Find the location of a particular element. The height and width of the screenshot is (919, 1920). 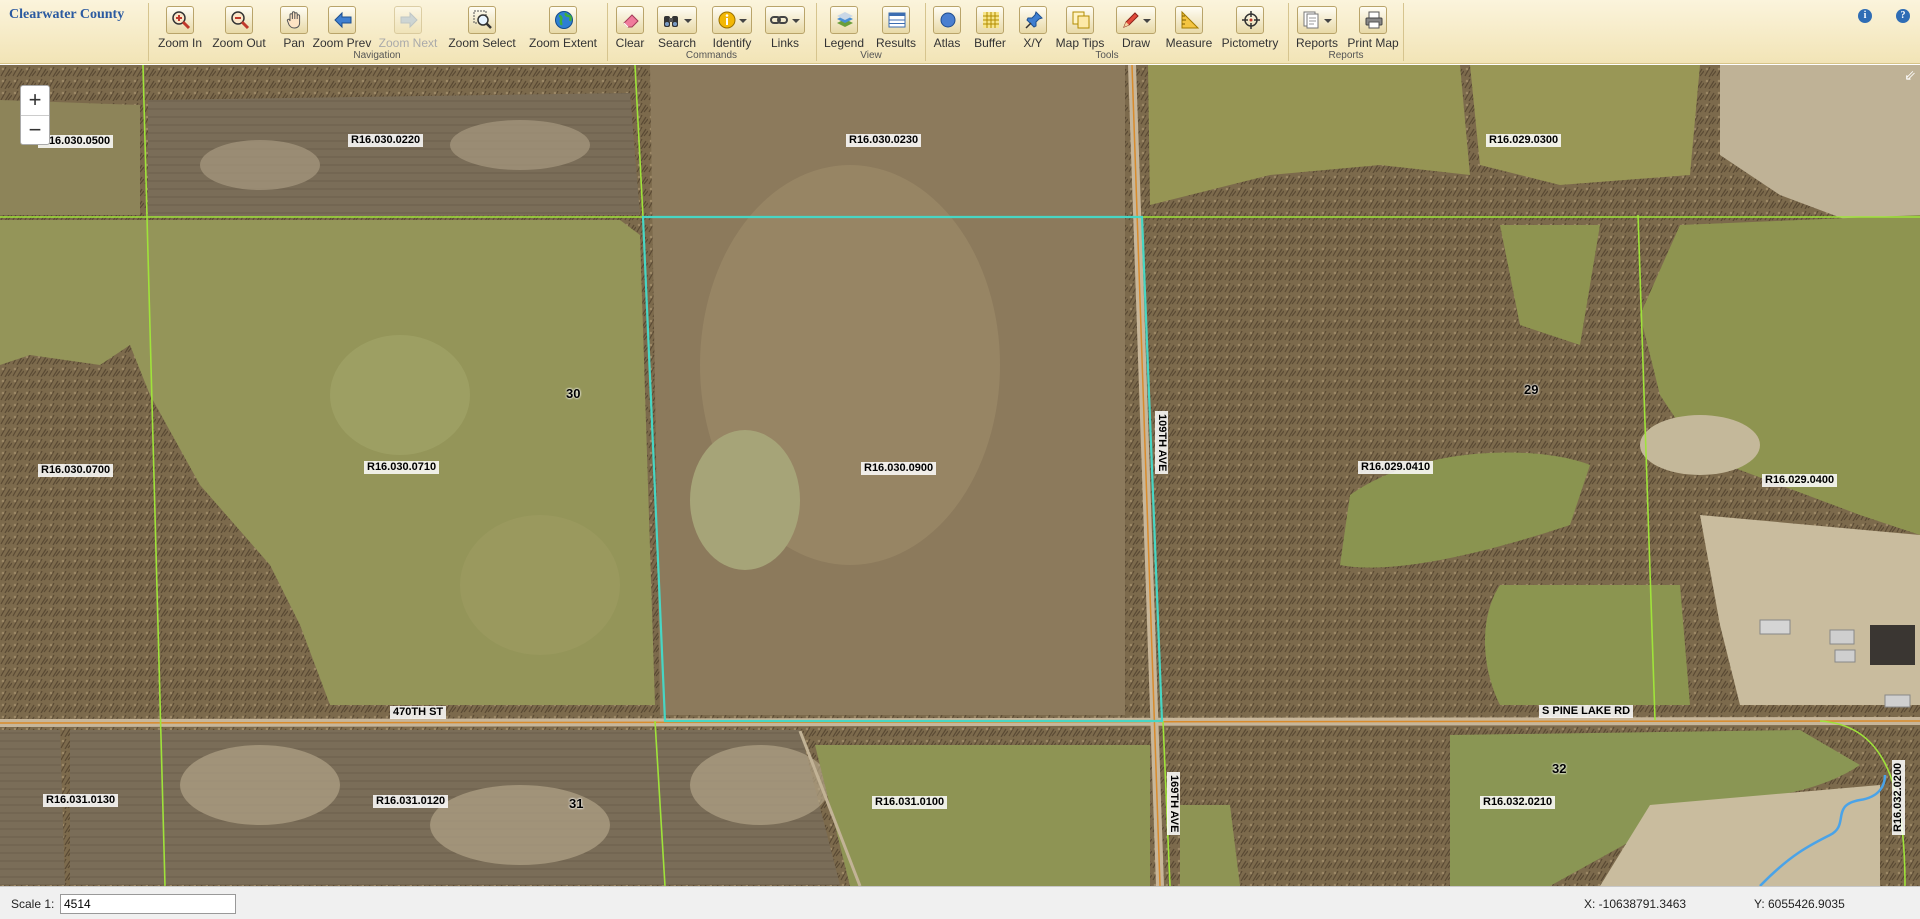

identify-label: Identify is located at coordinates (732, 43).